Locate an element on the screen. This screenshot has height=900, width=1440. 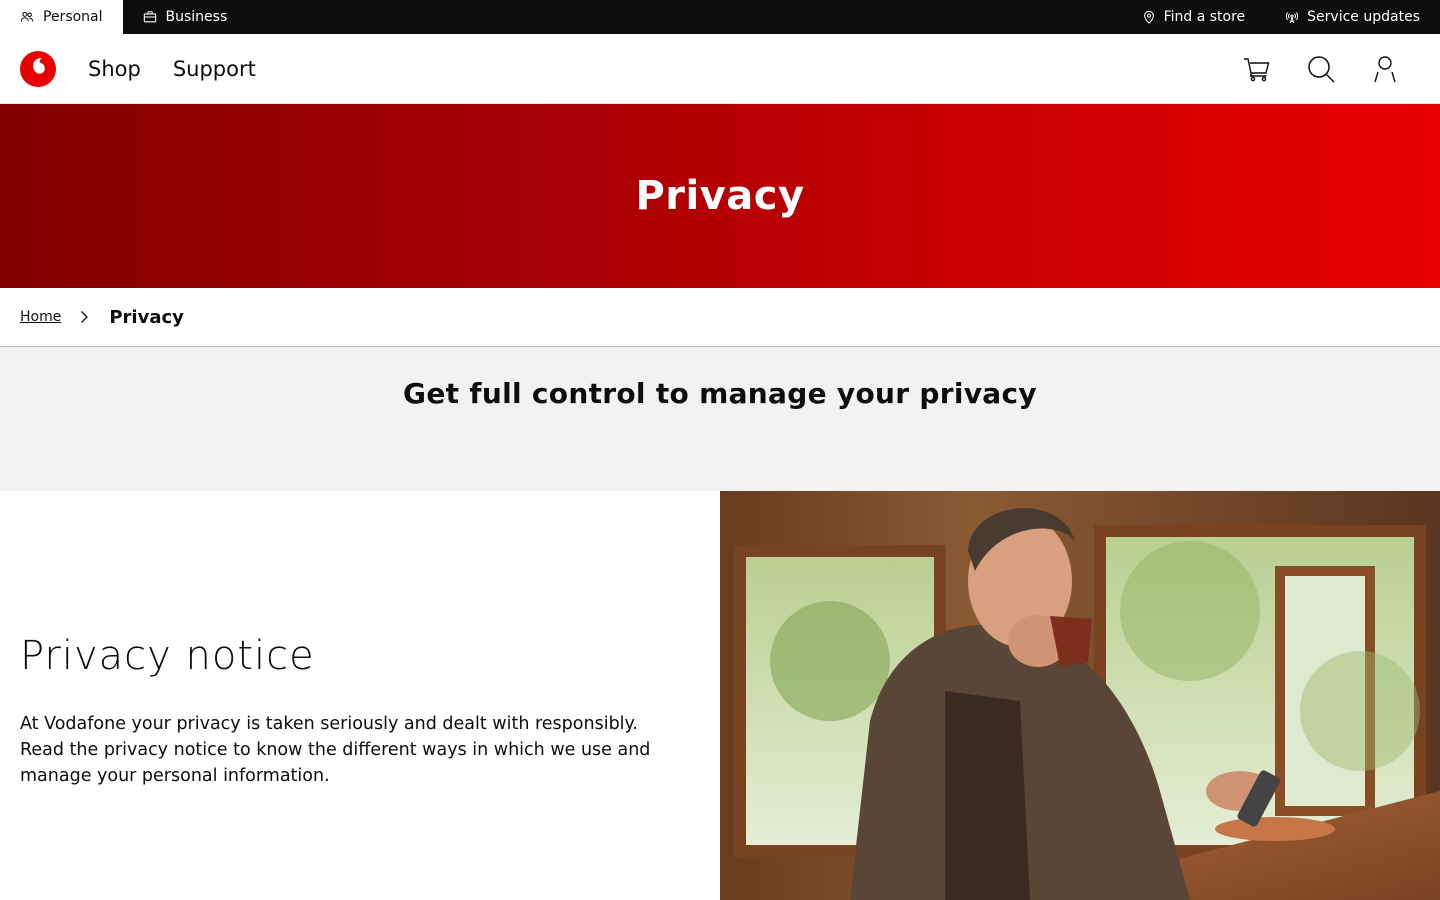
chevron-right-icon is located at coordinates (85, 317).